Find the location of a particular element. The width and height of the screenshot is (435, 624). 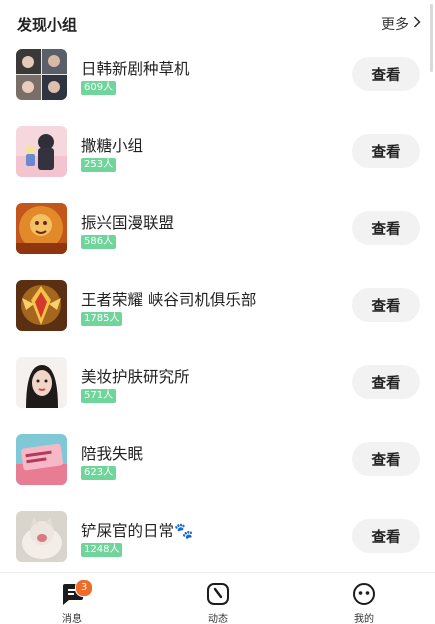

member-count-badge: 623人 is located at coordinates (99, 473).